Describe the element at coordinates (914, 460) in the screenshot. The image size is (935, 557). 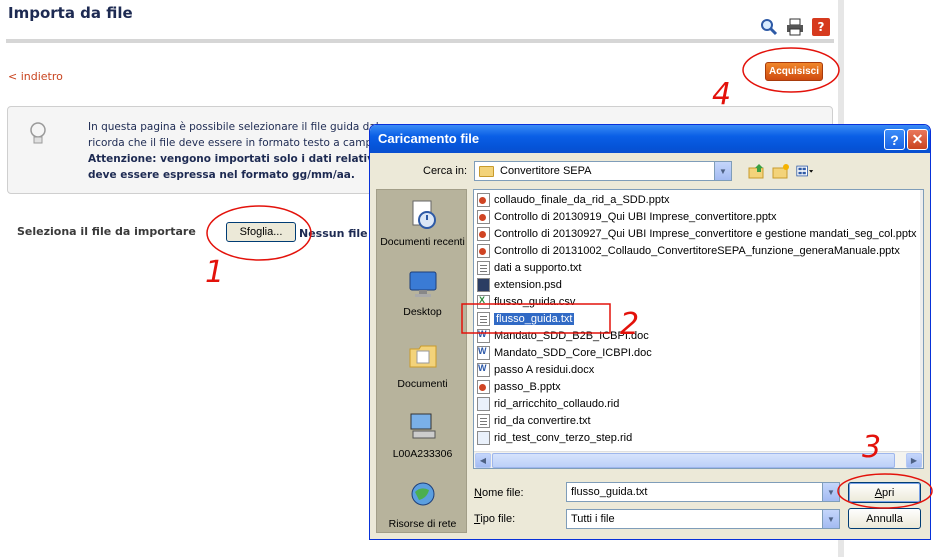
I see `scroll-right-icon: ▶` at that location.